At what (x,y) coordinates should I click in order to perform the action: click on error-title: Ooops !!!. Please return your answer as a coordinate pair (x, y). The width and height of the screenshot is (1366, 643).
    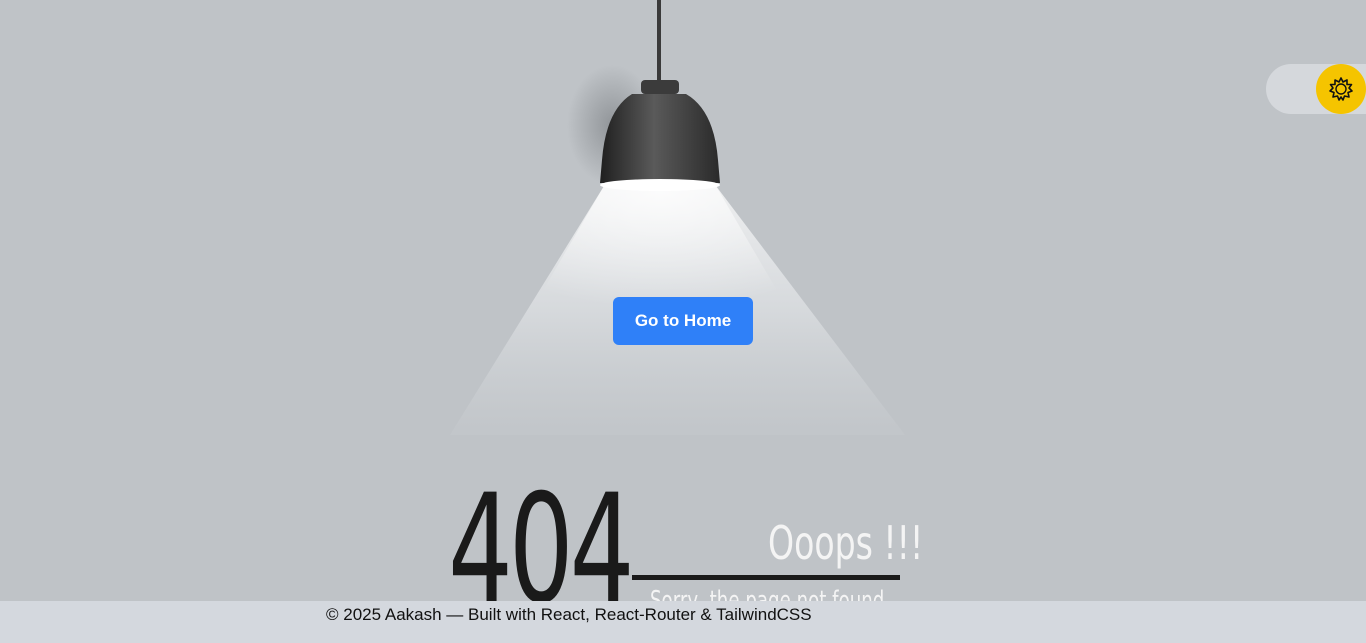
    Looking at the image, I should click on (846, 543).